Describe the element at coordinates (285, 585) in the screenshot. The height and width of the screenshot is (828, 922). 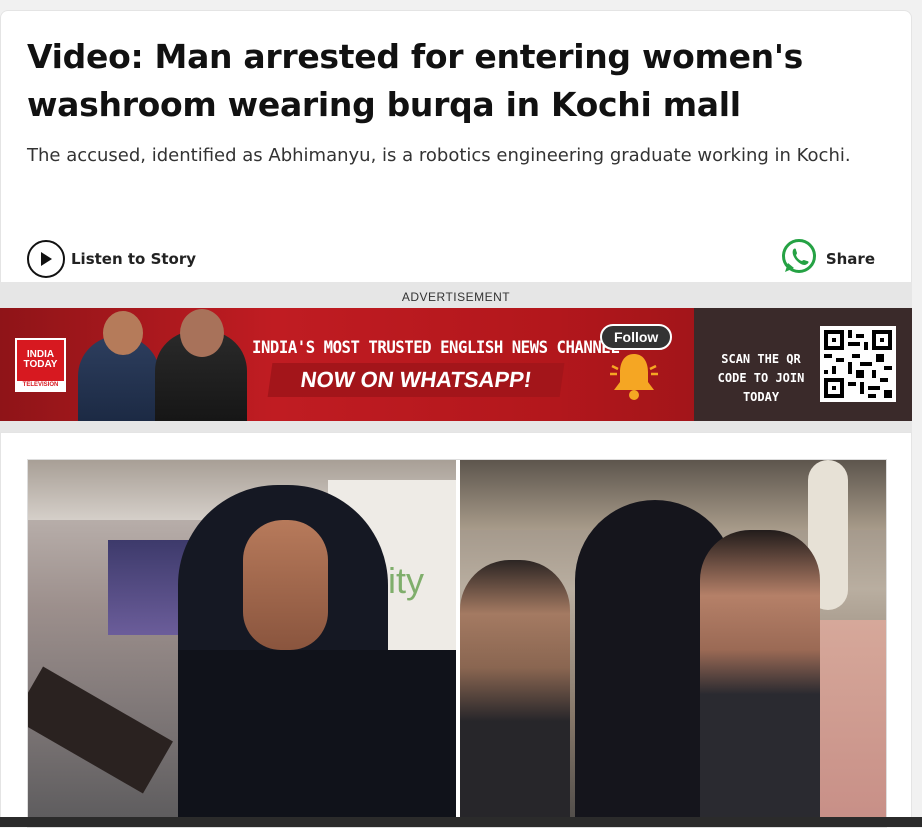
I see `person-face` at that location.